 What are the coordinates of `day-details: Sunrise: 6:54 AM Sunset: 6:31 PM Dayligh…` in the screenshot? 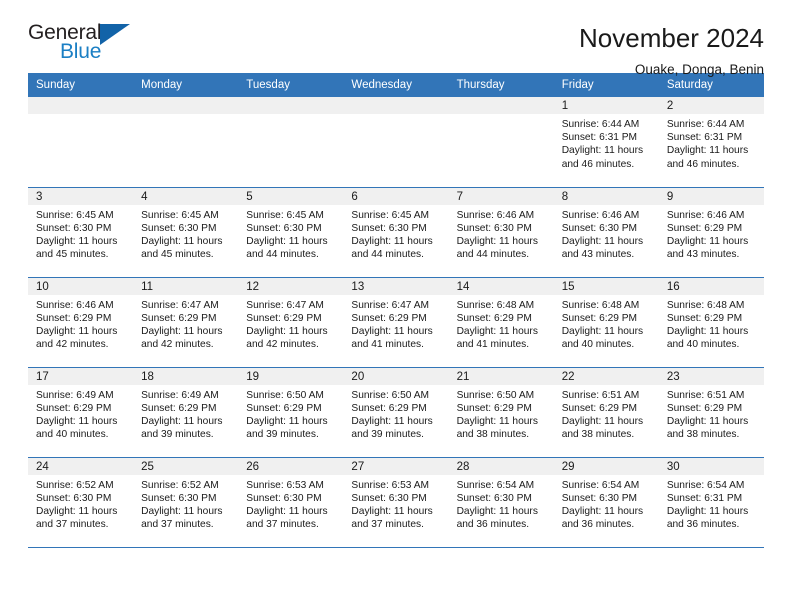 It's located at (711, 503).